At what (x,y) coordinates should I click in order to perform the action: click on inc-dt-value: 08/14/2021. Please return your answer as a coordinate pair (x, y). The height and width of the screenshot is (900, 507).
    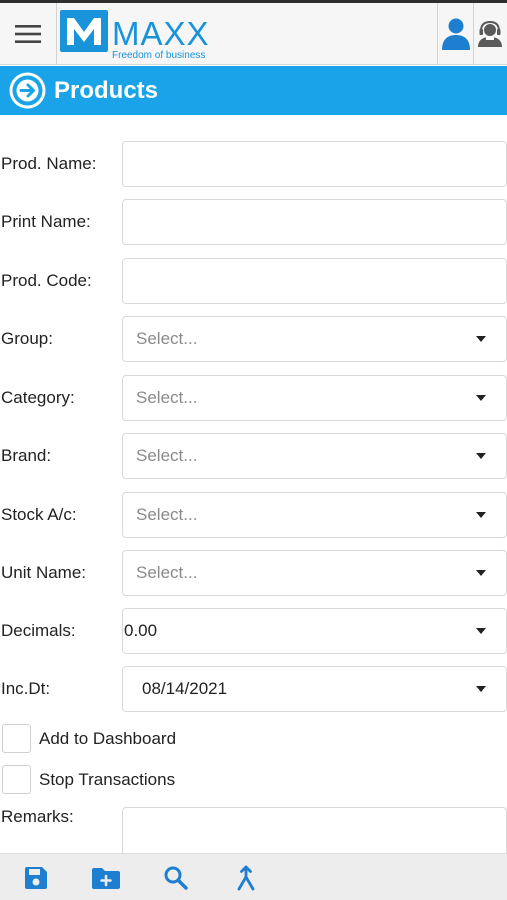
    Looking at the image, I should click on (185, 688).